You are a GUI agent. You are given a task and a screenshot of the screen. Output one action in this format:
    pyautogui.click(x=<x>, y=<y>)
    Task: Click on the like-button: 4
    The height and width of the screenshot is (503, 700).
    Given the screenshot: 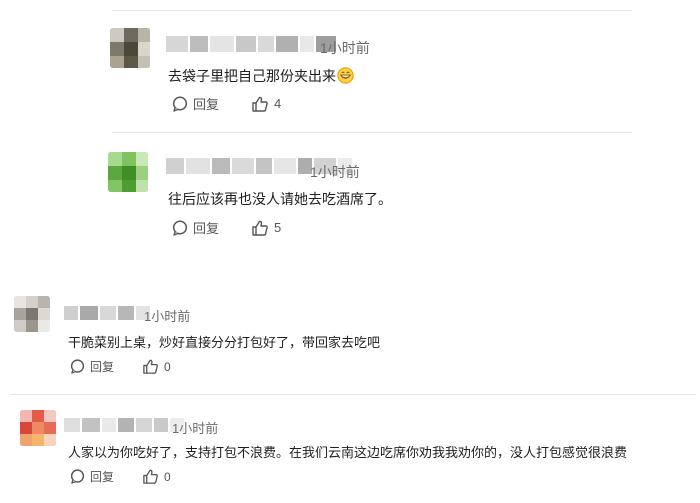 What is the action you would take?
    pyautogui.click(x=266, y=104)
    